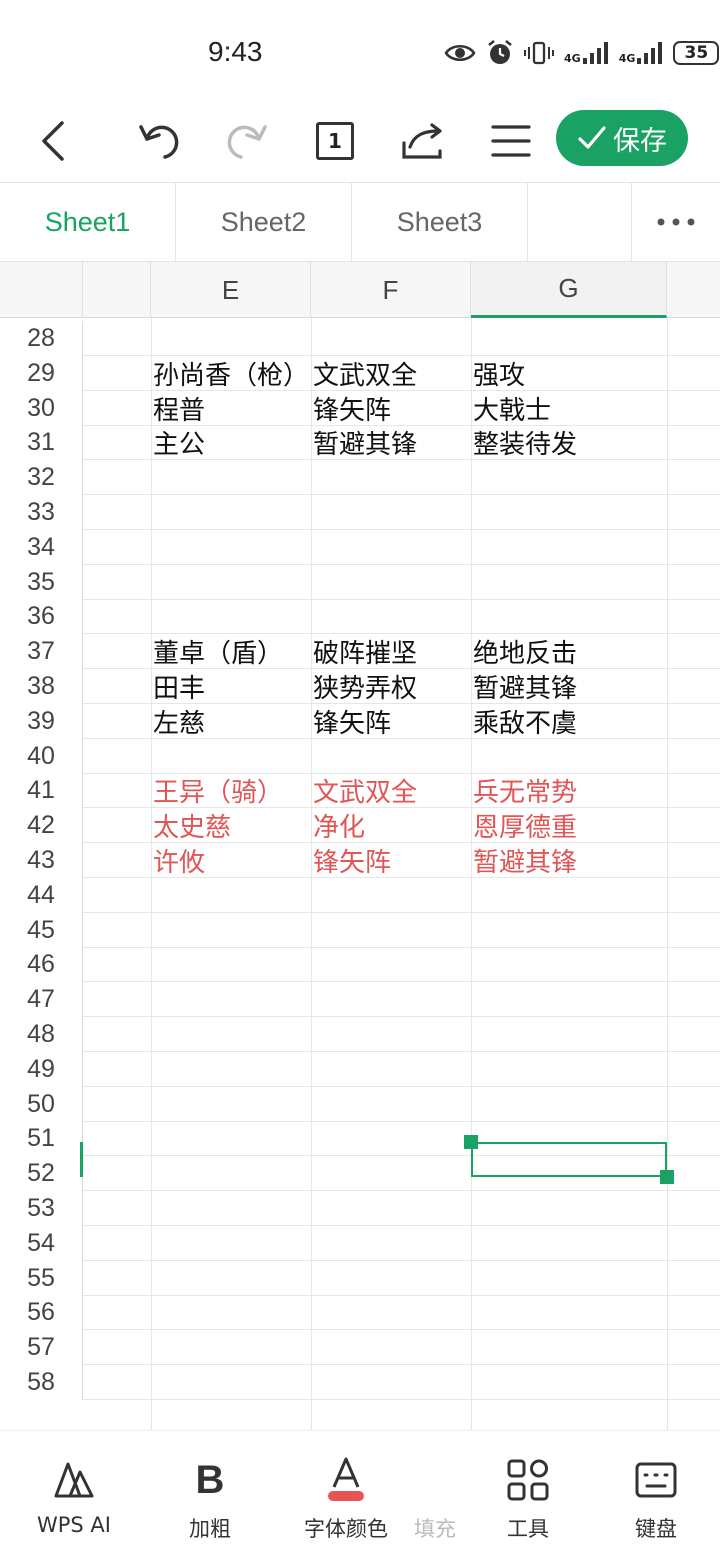  I want to click on fill-button: 填充, so click(435, 1500).